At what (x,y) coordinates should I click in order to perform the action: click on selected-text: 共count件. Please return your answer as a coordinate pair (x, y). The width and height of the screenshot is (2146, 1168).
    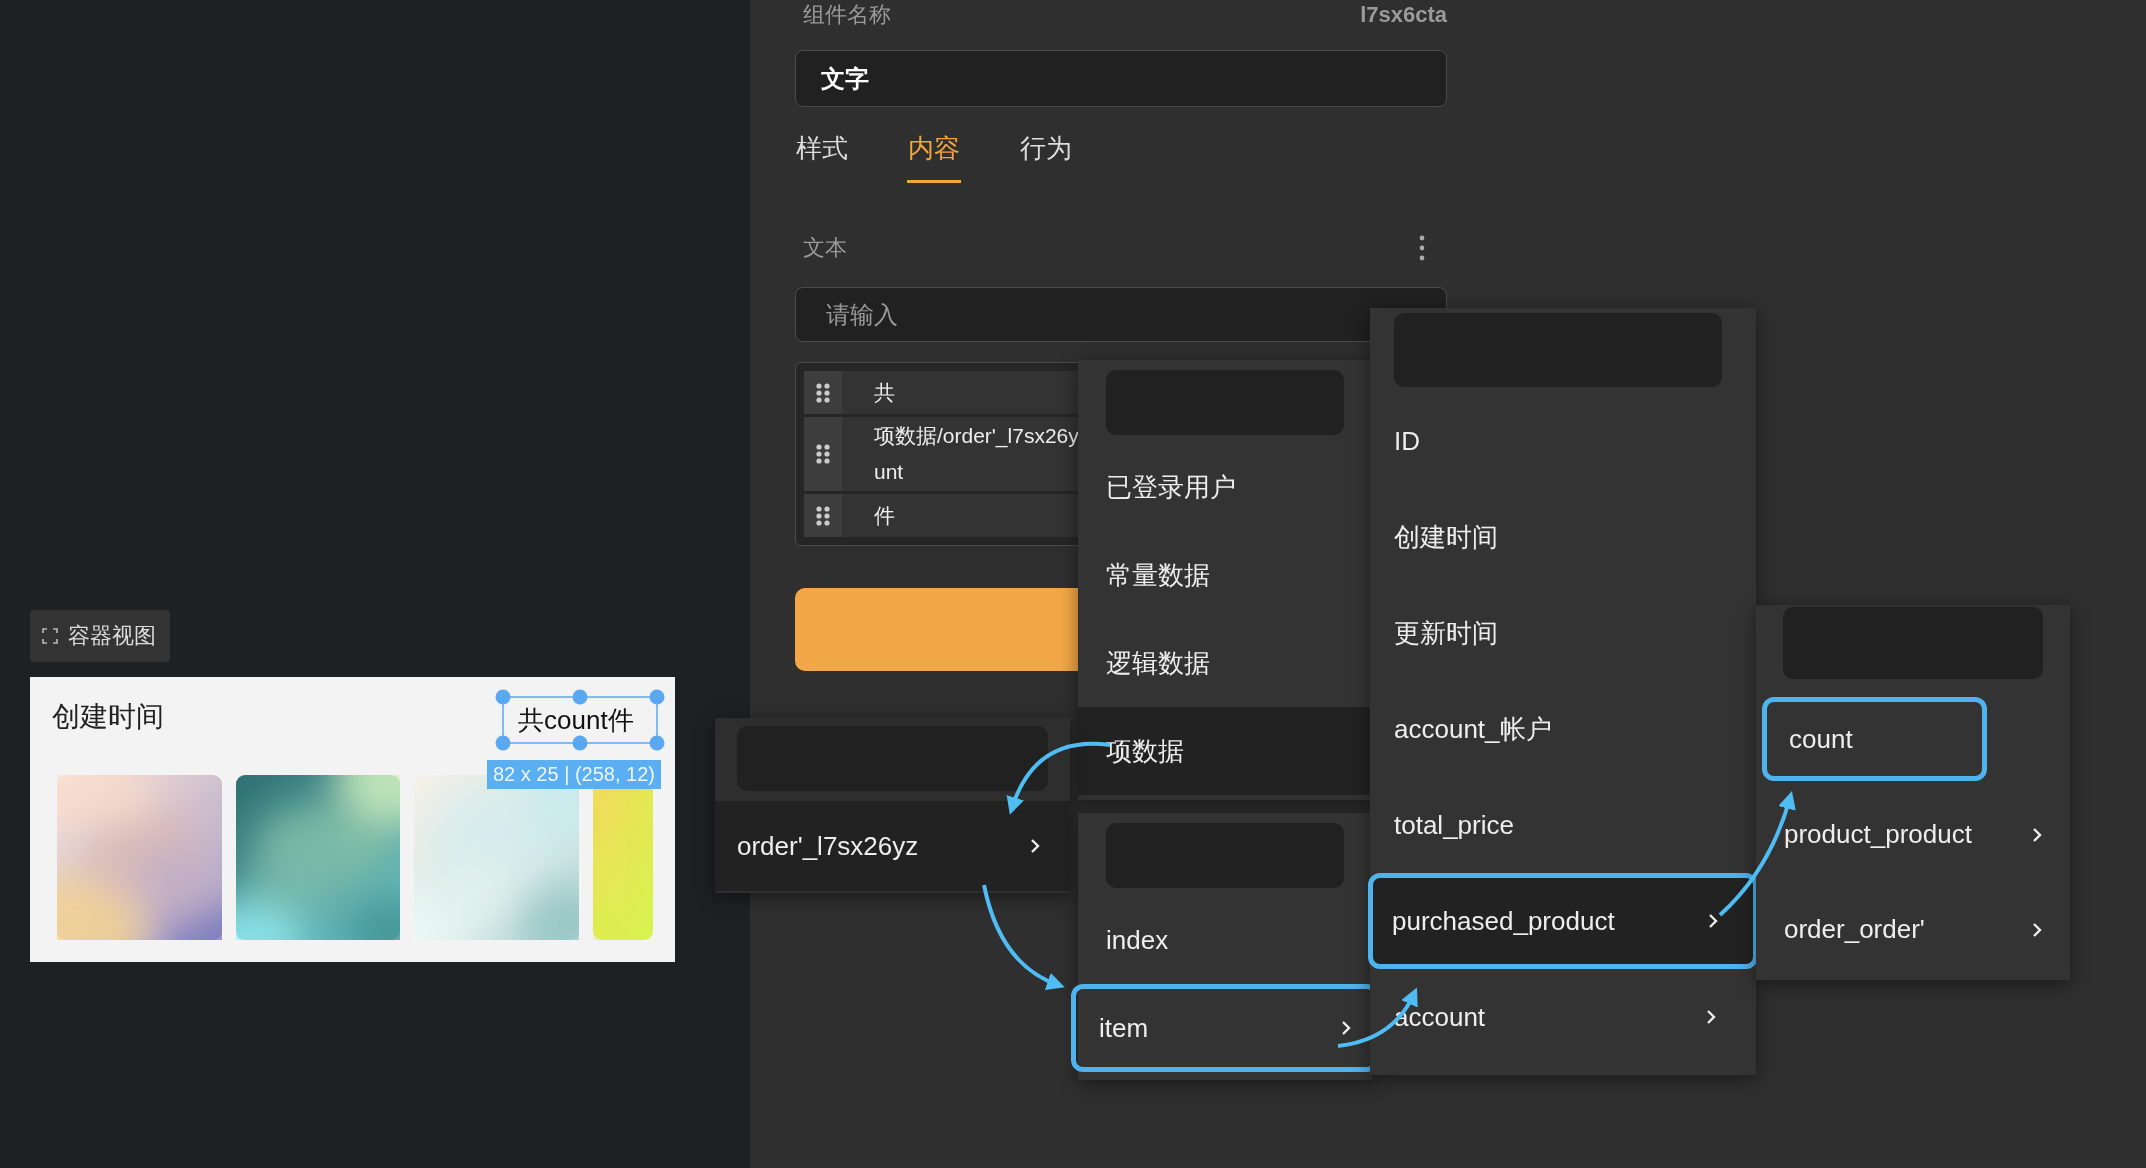
    Looking at the image, I should click on (576, 720).